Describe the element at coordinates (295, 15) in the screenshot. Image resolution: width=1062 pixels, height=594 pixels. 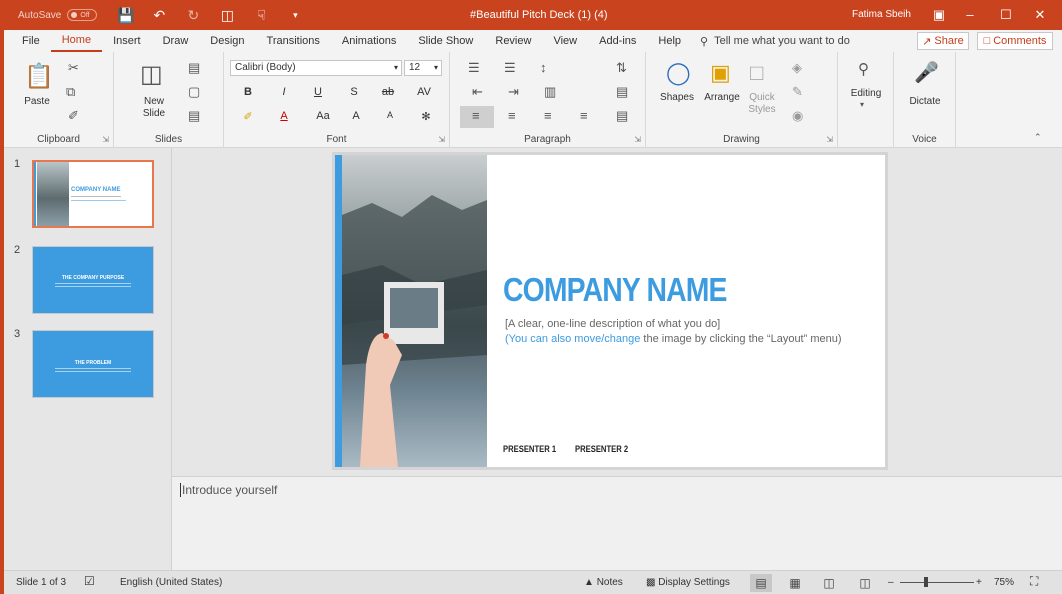
I see `customize-qat-icon: ▾` at that location.